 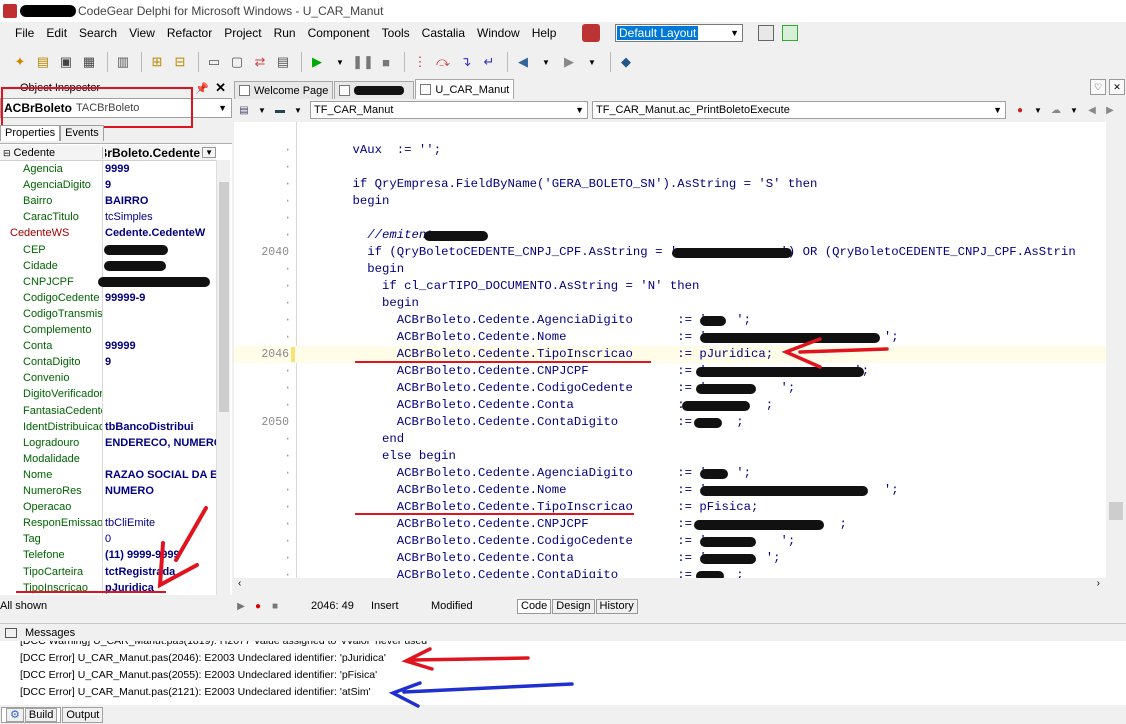 I want to click on open-icon: ▤, so click(x=43, y=62).